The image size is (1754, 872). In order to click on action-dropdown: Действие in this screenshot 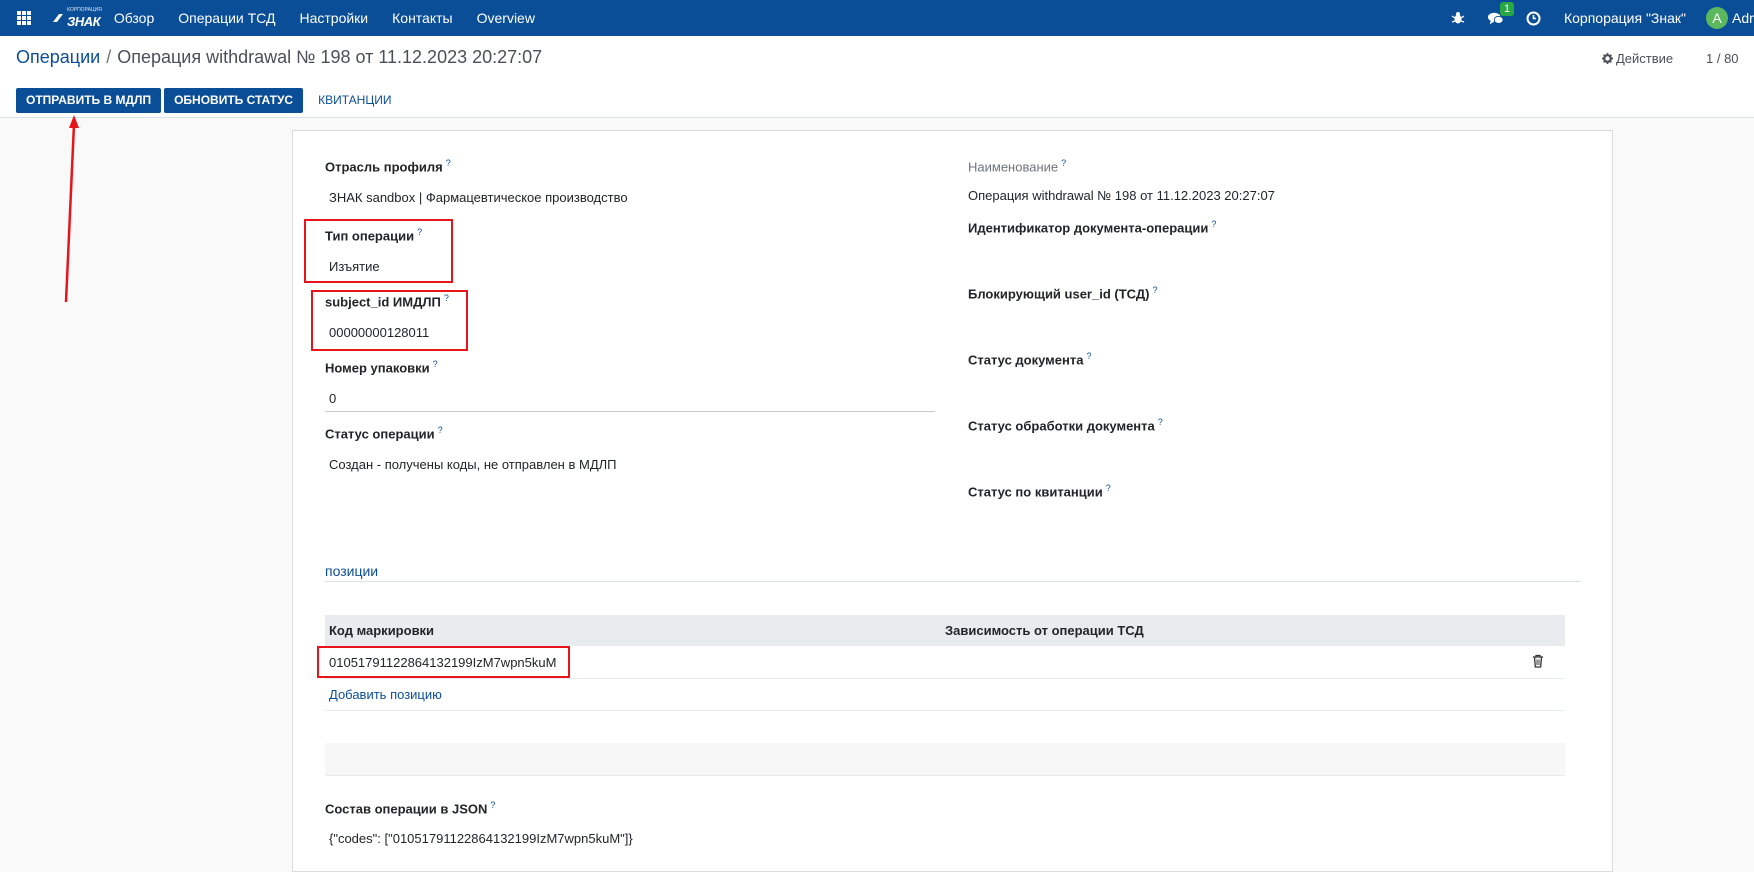, I will do `click(1637, 58)`.